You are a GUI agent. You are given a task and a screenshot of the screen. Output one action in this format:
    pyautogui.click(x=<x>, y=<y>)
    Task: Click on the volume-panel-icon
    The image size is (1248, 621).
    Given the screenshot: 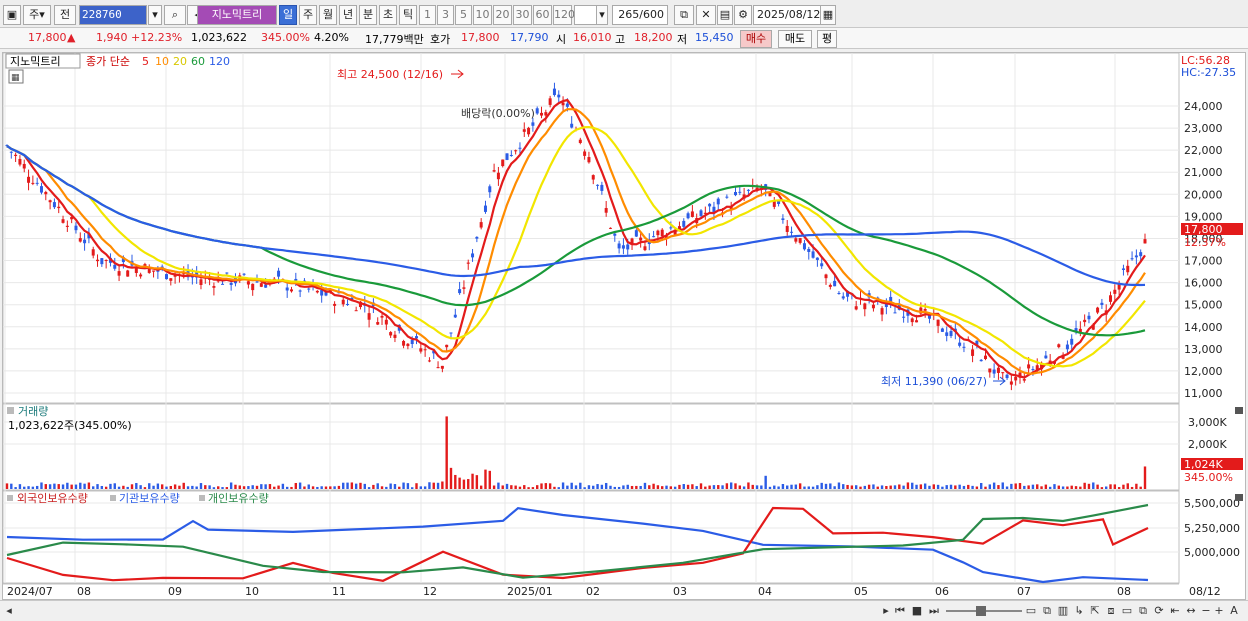 What is the action you would take?
    pyautogui.click(x=10, y=410)
    